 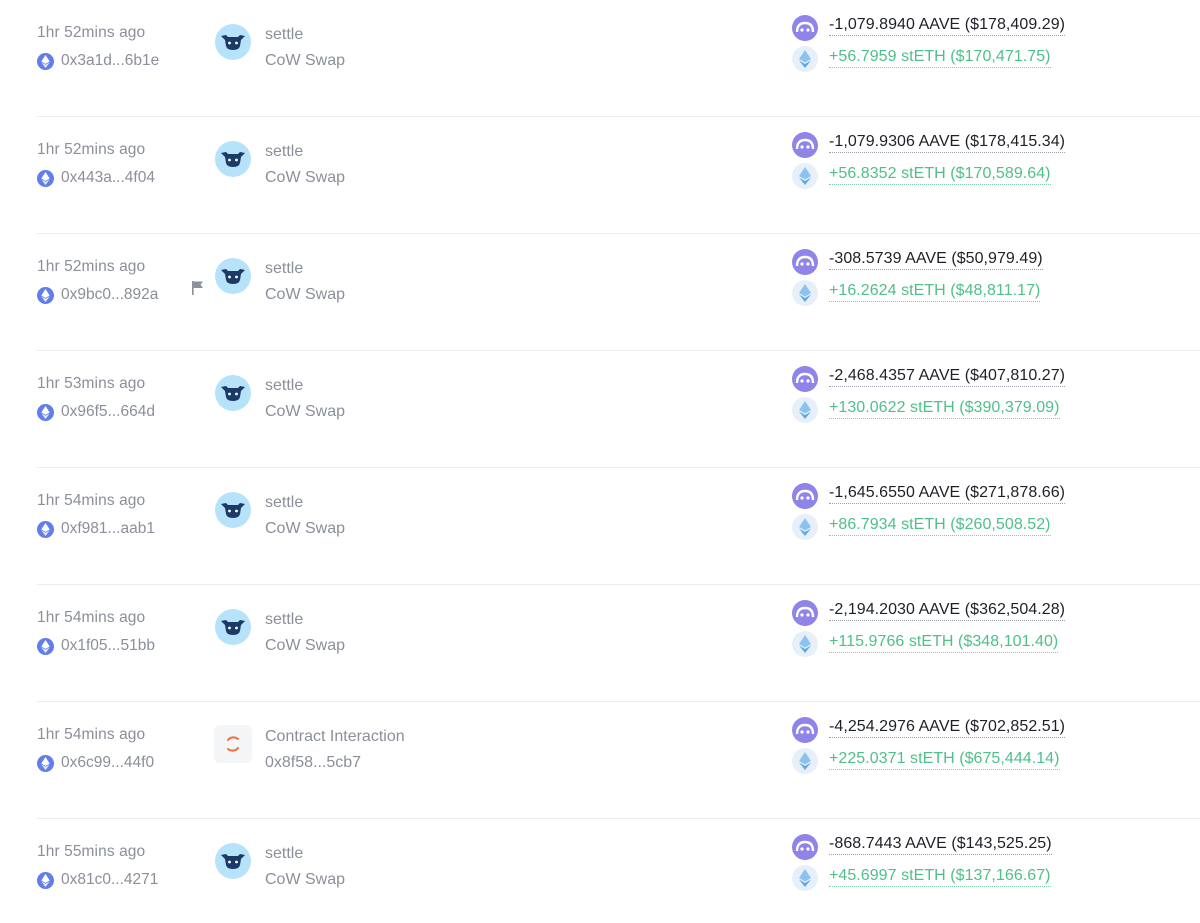 What do you see at coordinates (108, 411) in the screenshot?
I see `tx-hash-text: 0x96f5...664d` at bounding box center [108, 411].